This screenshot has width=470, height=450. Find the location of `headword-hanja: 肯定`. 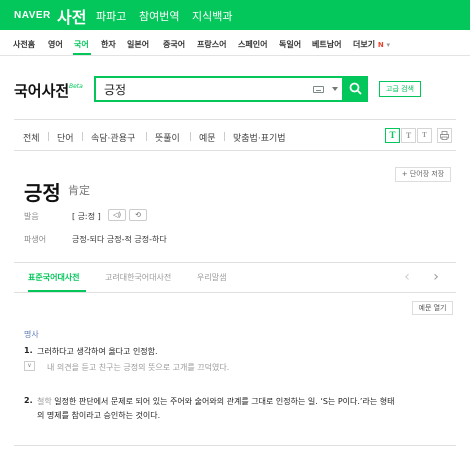

headword-hanja: 肯定 is located at coordinates (79, 190).